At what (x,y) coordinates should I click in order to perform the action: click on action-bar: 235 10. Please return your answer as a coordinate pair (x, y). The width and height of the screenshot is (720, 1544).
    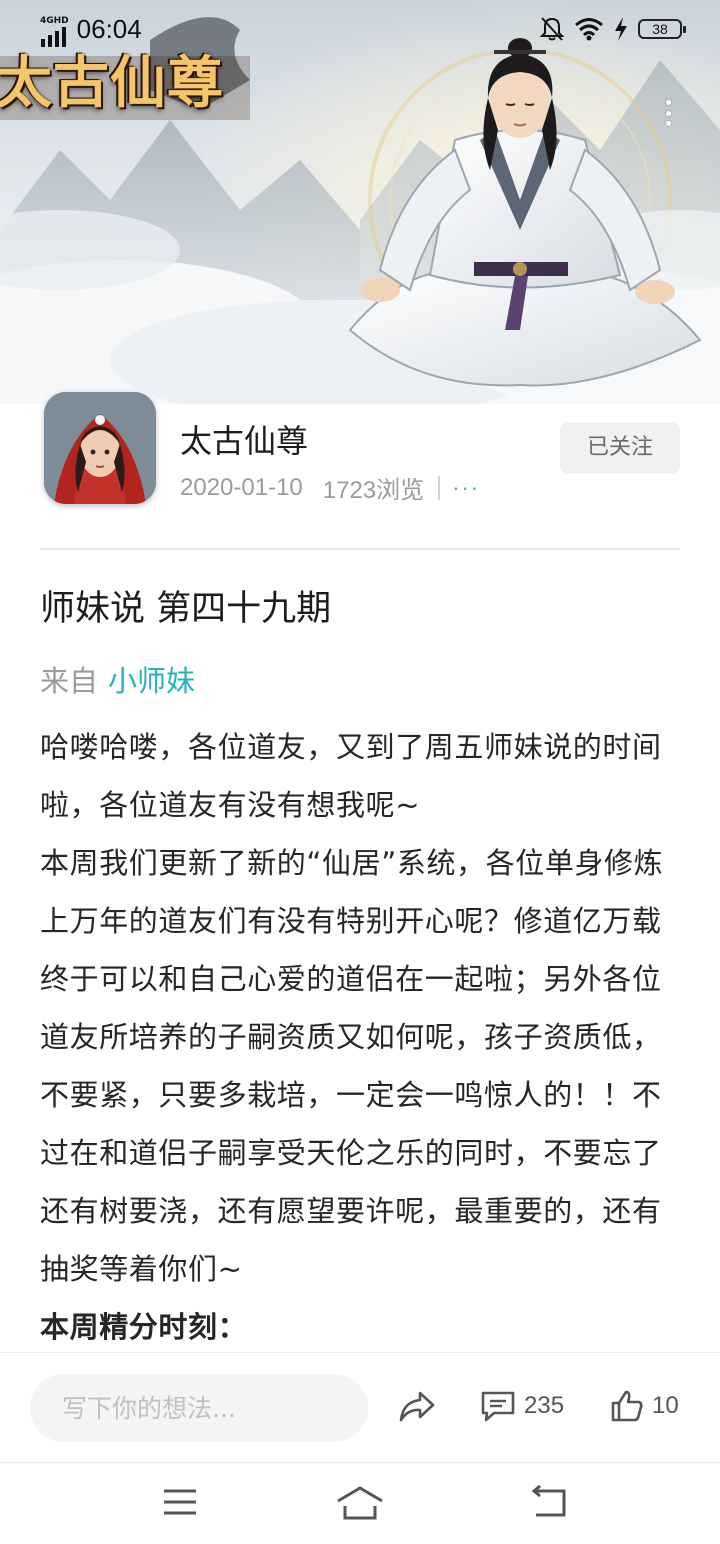
    Looking at the image, I should click on (360, 1407).